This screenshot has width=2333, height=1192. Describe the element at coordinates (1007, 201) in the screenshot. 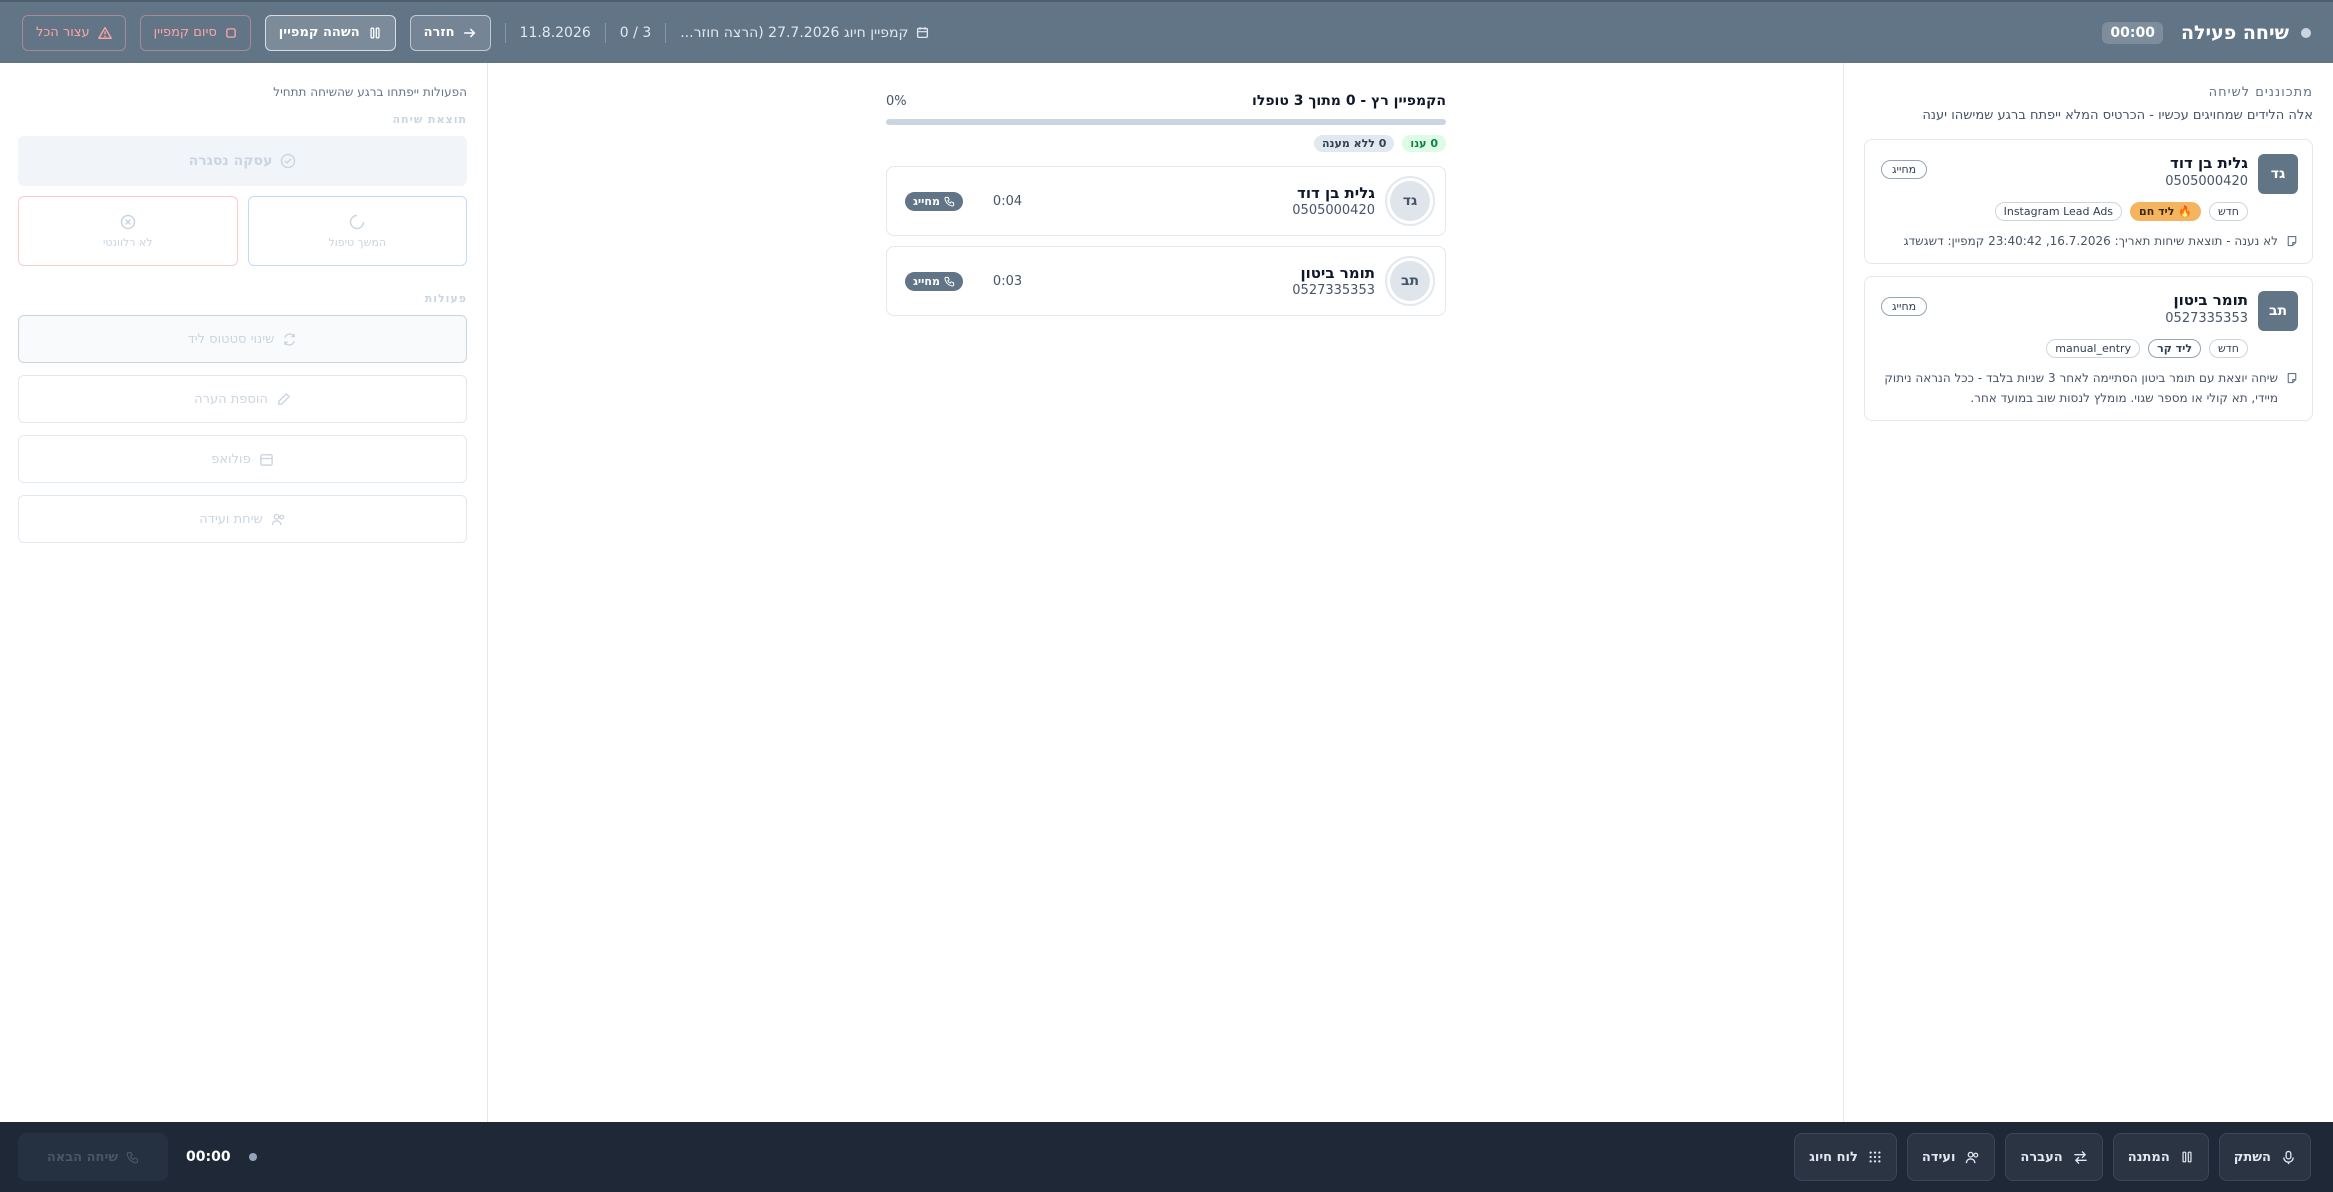

I see `call-duration: 0:04` at that location.